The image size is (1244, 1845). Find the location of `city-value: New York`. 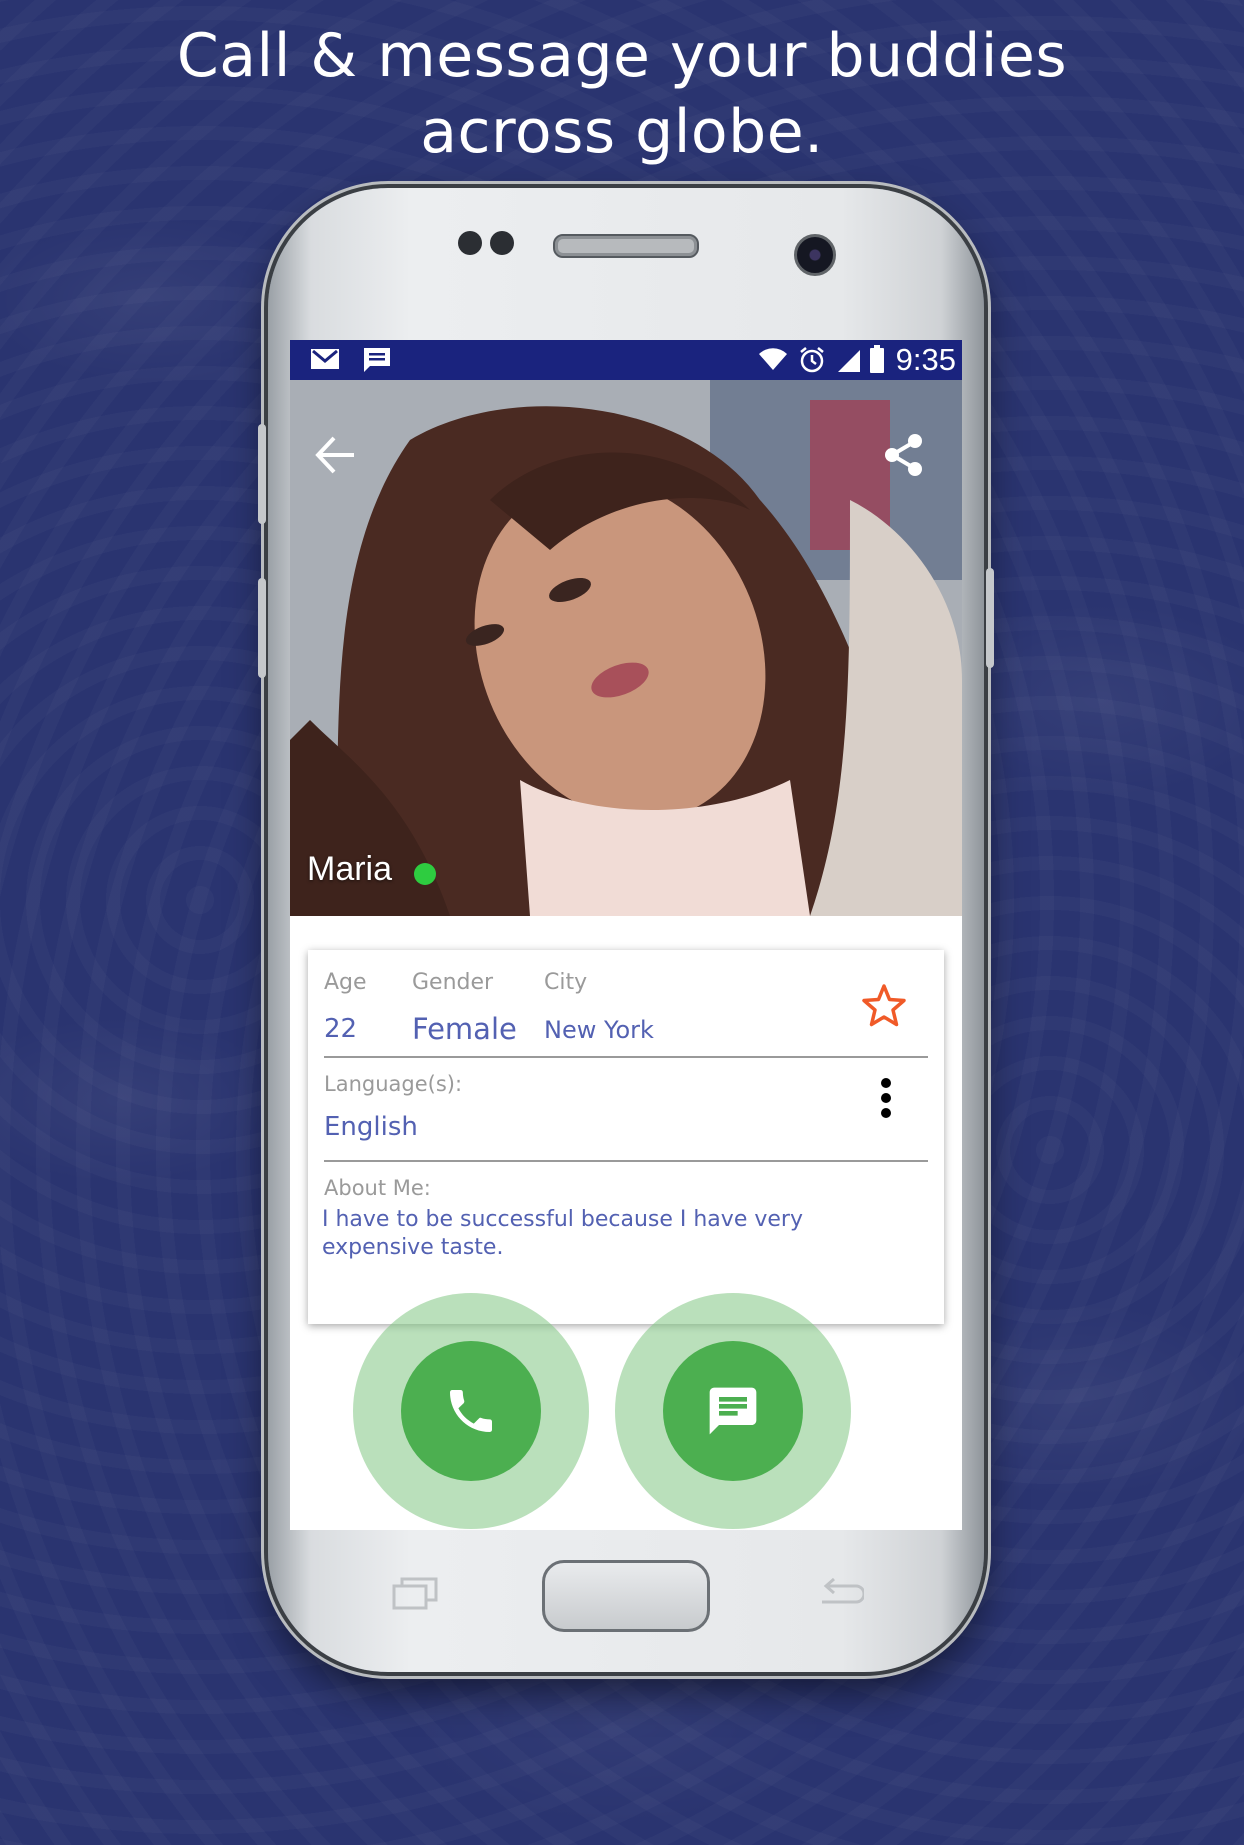

city-value: New York is located at coordinates (599, 1030).